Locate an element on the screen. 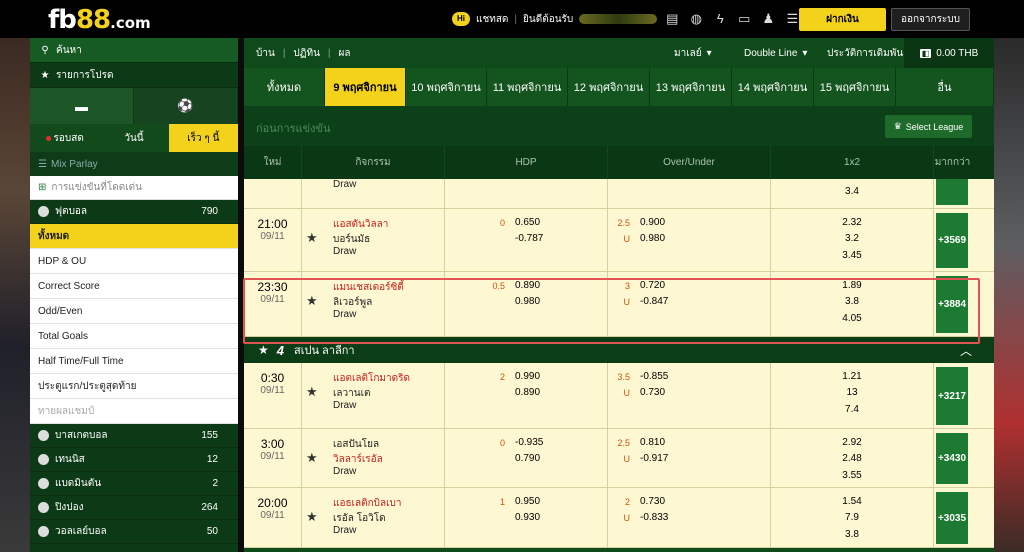 This screenshot has width=1024, height=552. odds-hdp-home: 0.990 is located at coordinates (527, 376).